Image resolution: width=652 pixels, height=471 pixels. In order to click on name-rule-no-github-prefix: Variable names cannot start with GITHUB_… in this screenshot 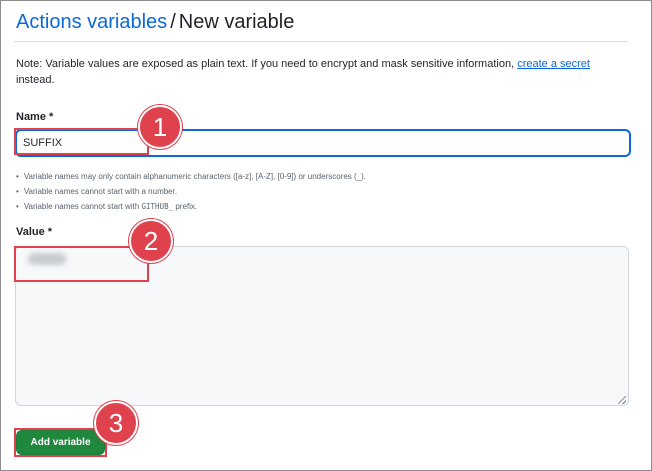, I will do `click(191, 206)`.